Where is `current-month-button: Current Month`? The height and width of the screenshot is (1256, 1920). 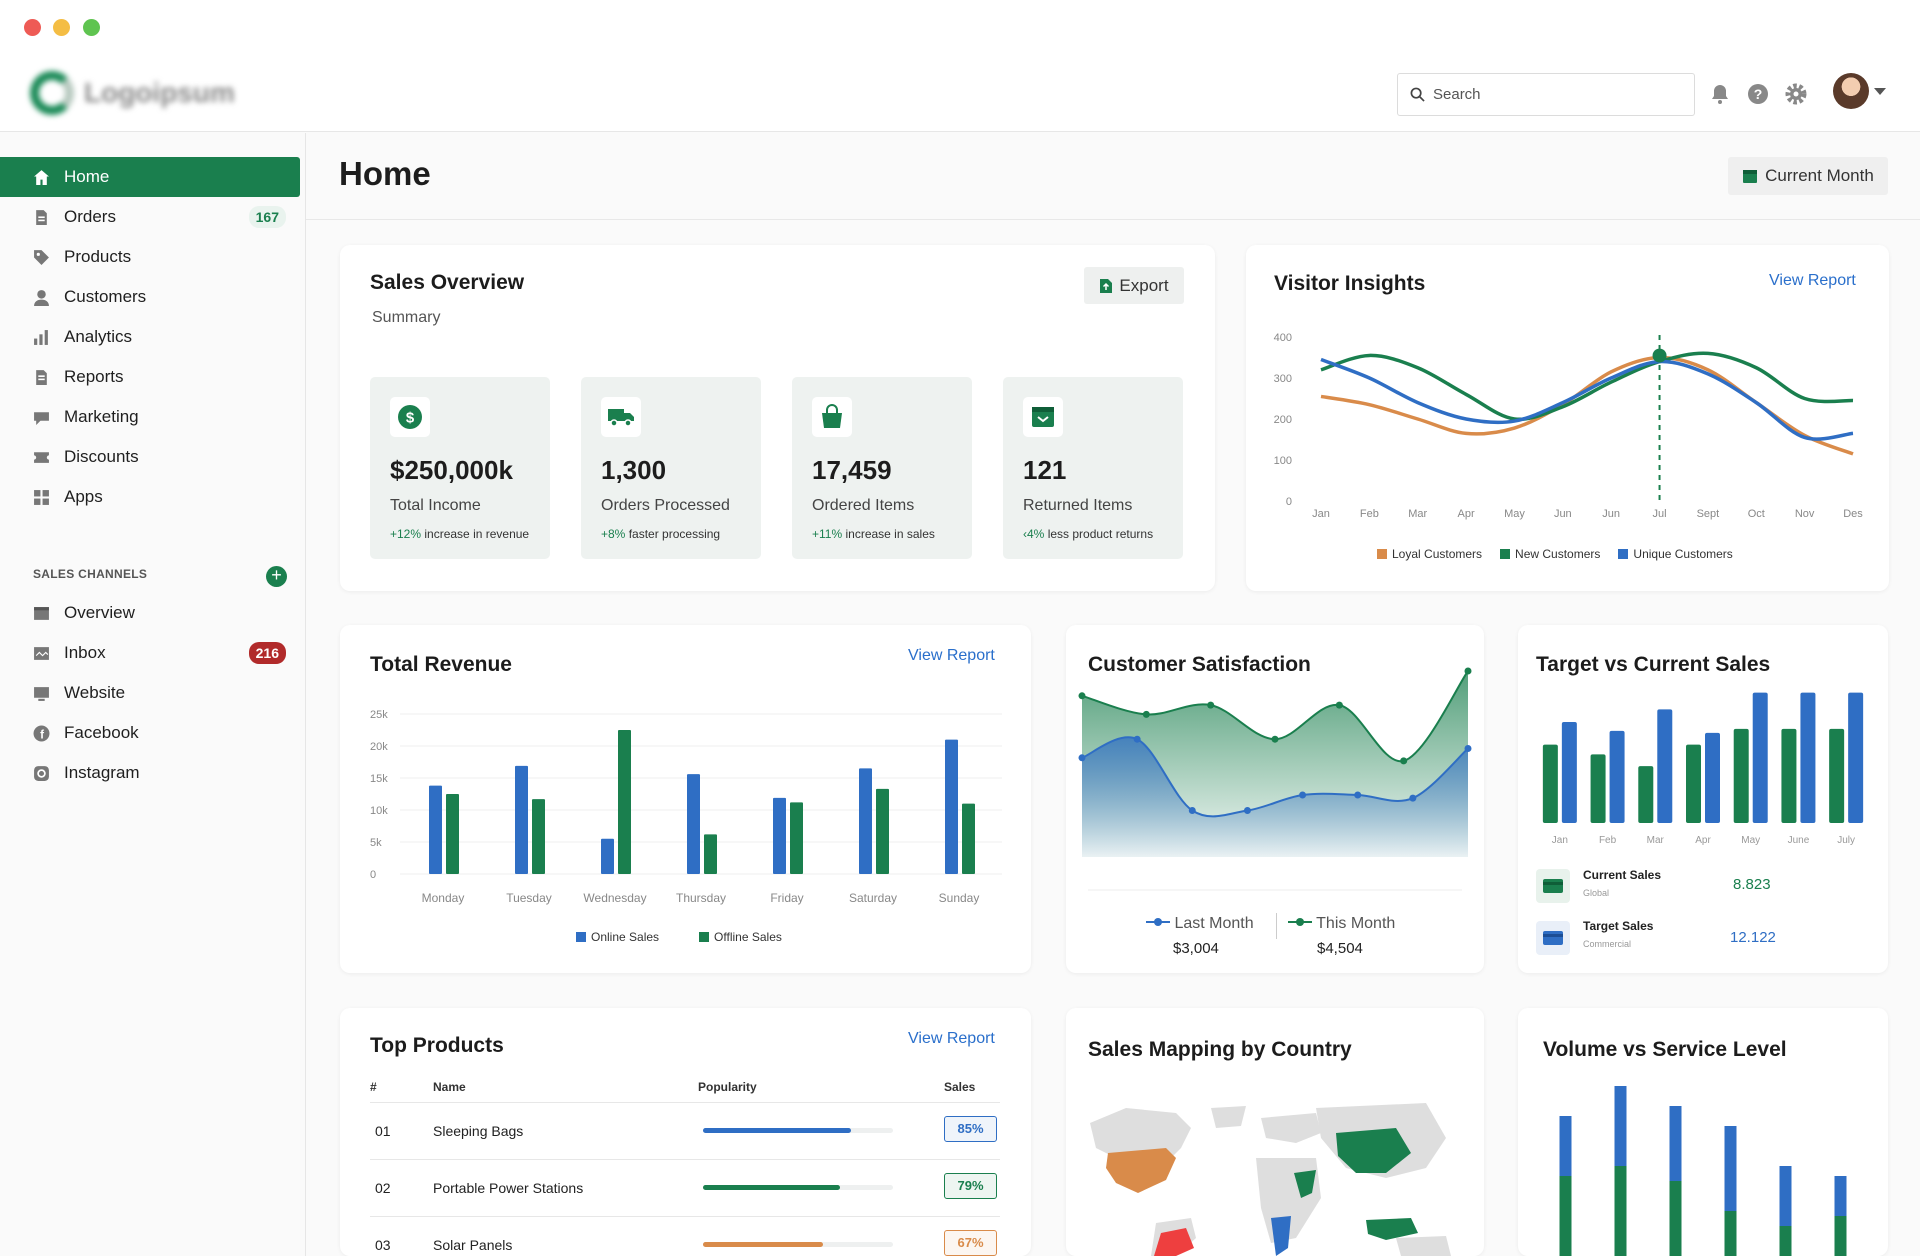
current-month-button: Current Month is located at coordinates (1808, 176).